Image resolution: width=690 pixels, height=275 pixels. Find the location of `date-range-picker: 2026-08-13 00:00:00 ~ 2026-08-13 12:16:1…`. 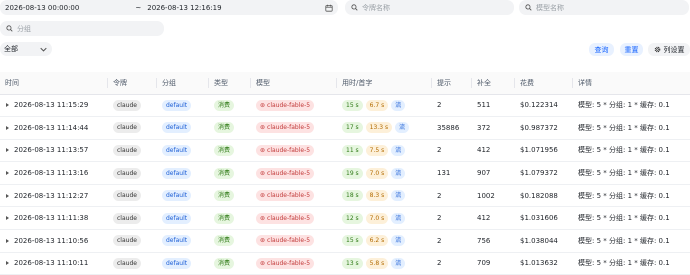

date-range-picker: 2026-08-13 00:00:00 ~ 2026-08-13 12:16:1… is located at coordinates (169, 7).